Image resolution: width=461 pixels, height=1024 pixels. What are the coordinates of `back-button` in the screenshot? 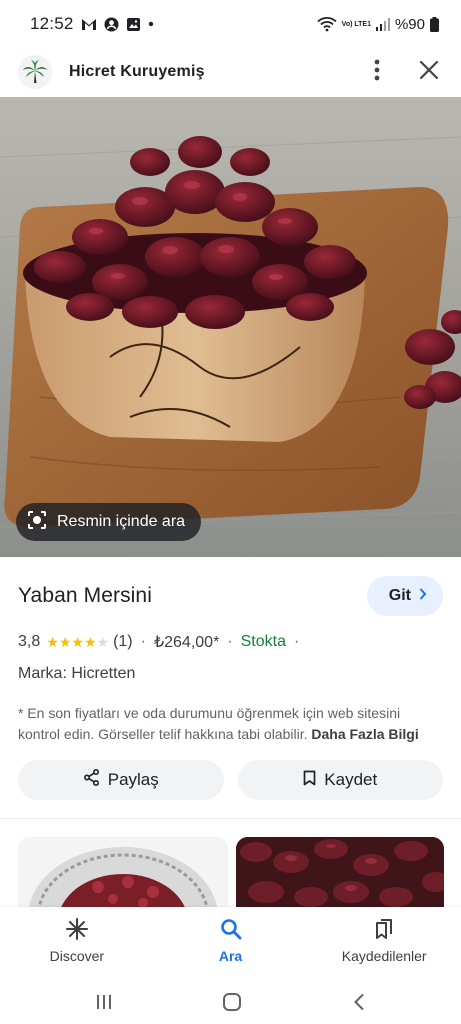 It's located at (359, 1004).